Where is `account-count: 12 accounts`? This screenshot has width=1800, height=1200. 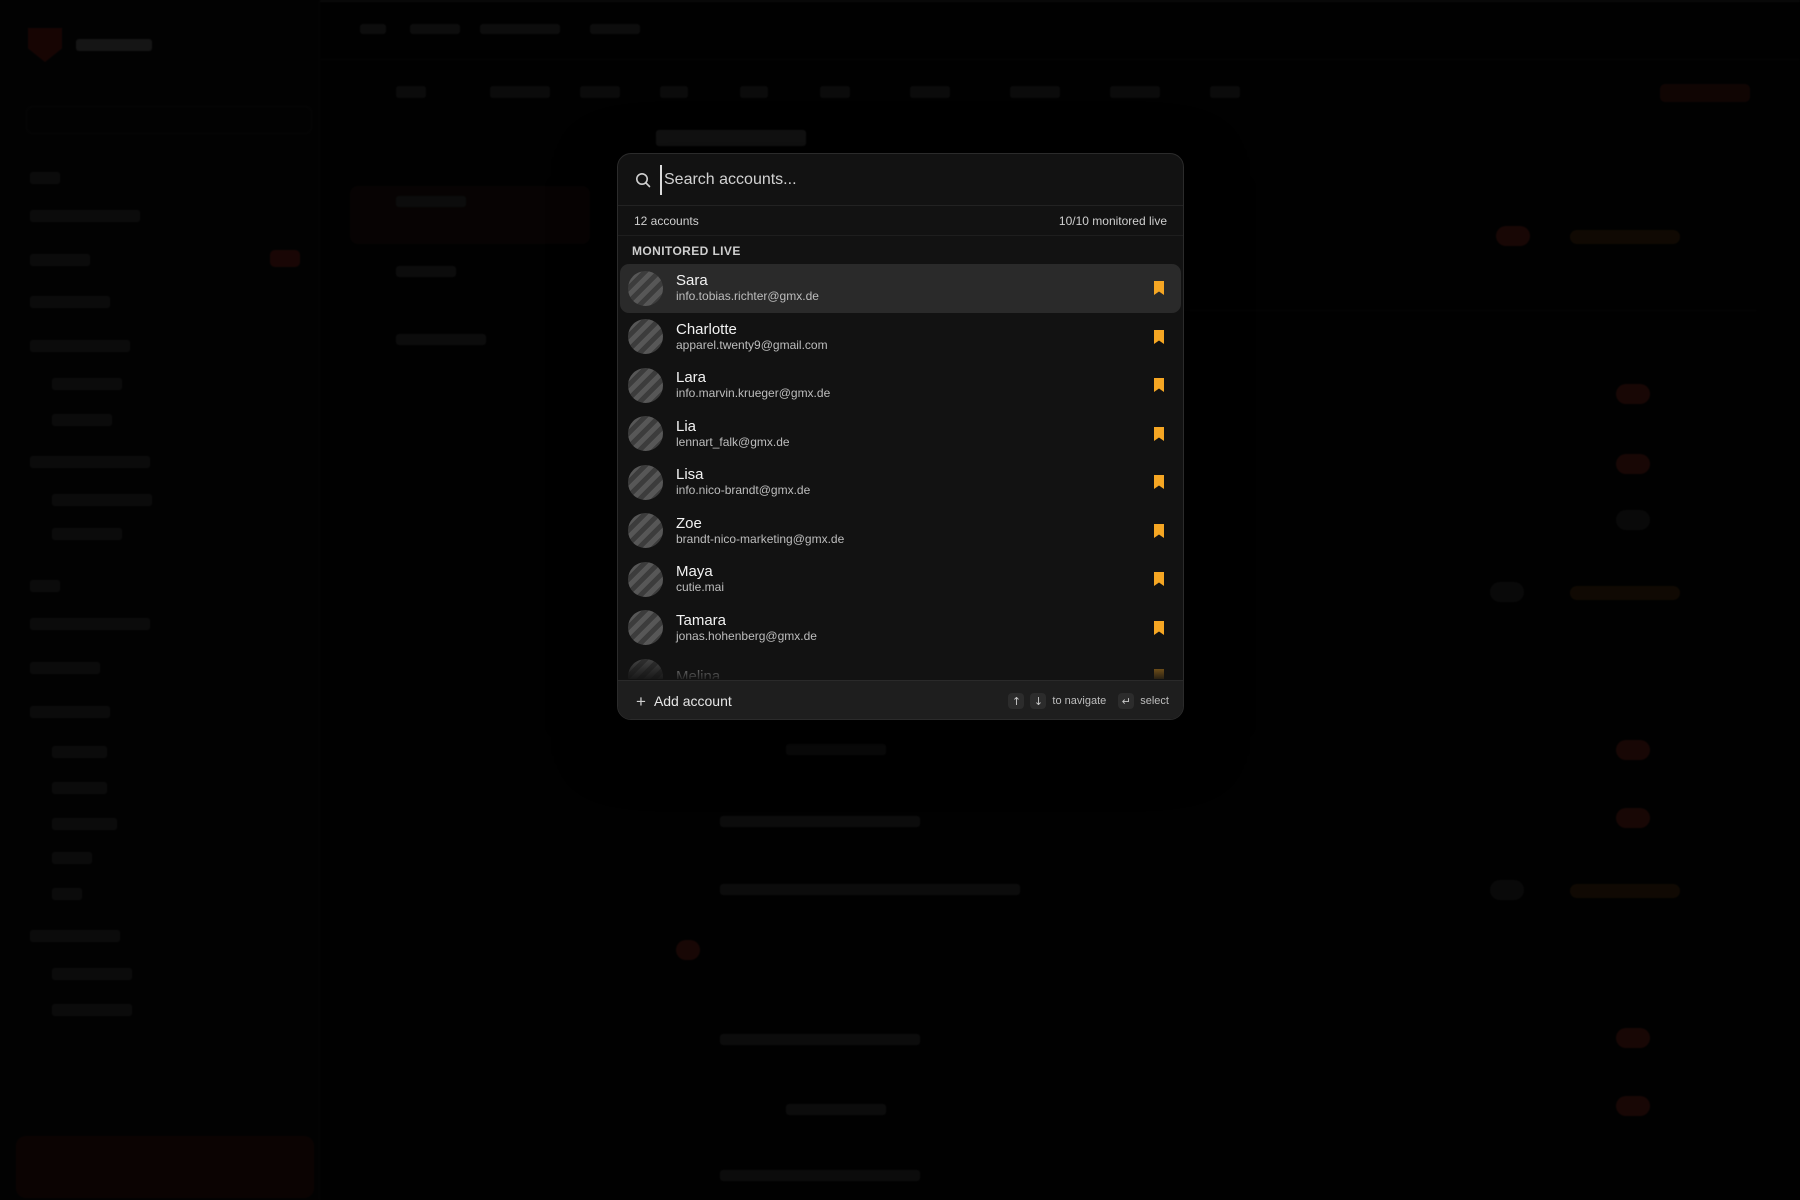
account-count: 12 accounts is located at coordinates (666, 220).